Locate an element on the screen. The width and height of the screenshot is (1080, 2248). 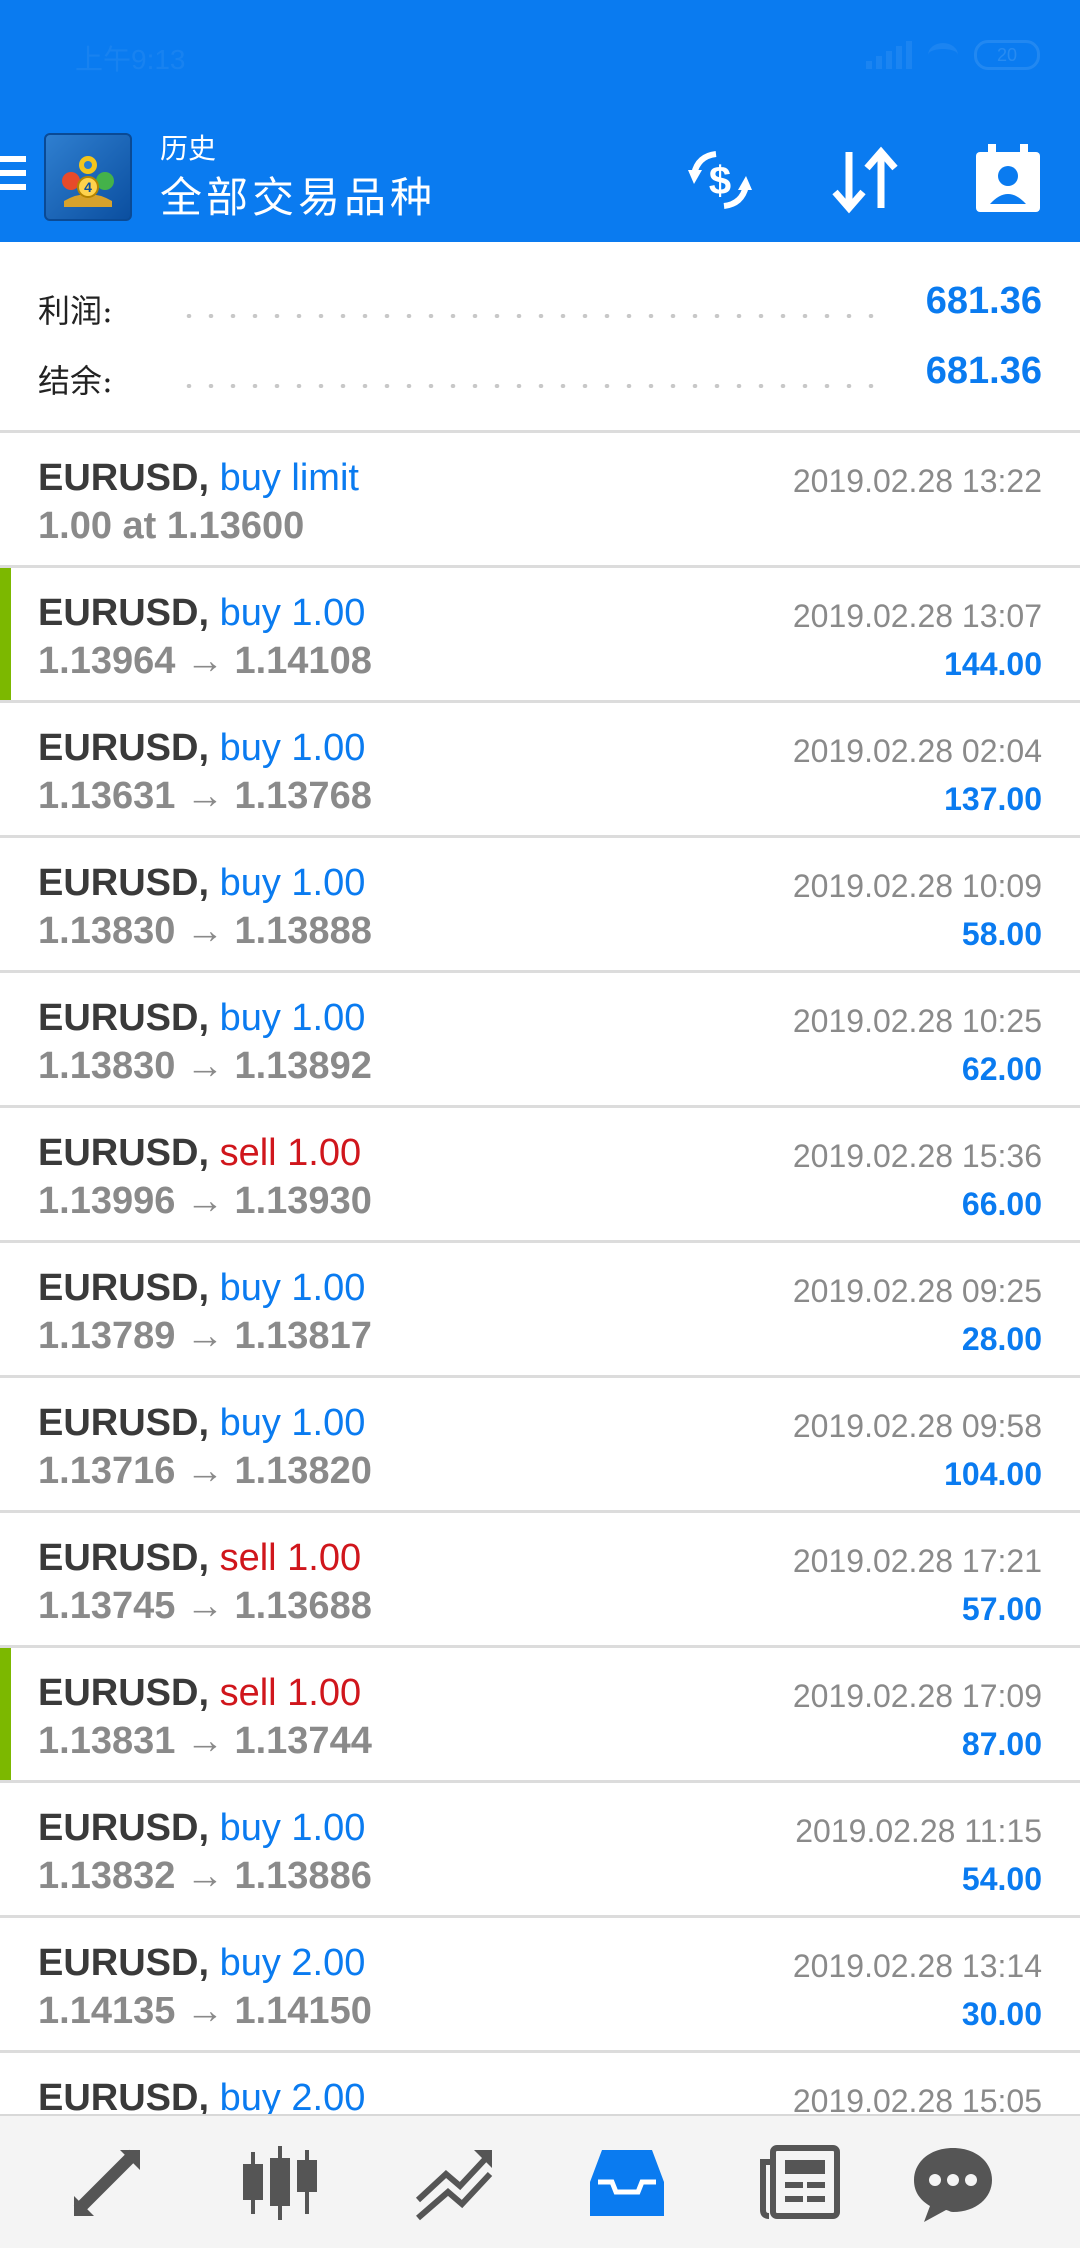
deal-time: 2019.02.28 10:25 is located at coordinates (917, 1021).